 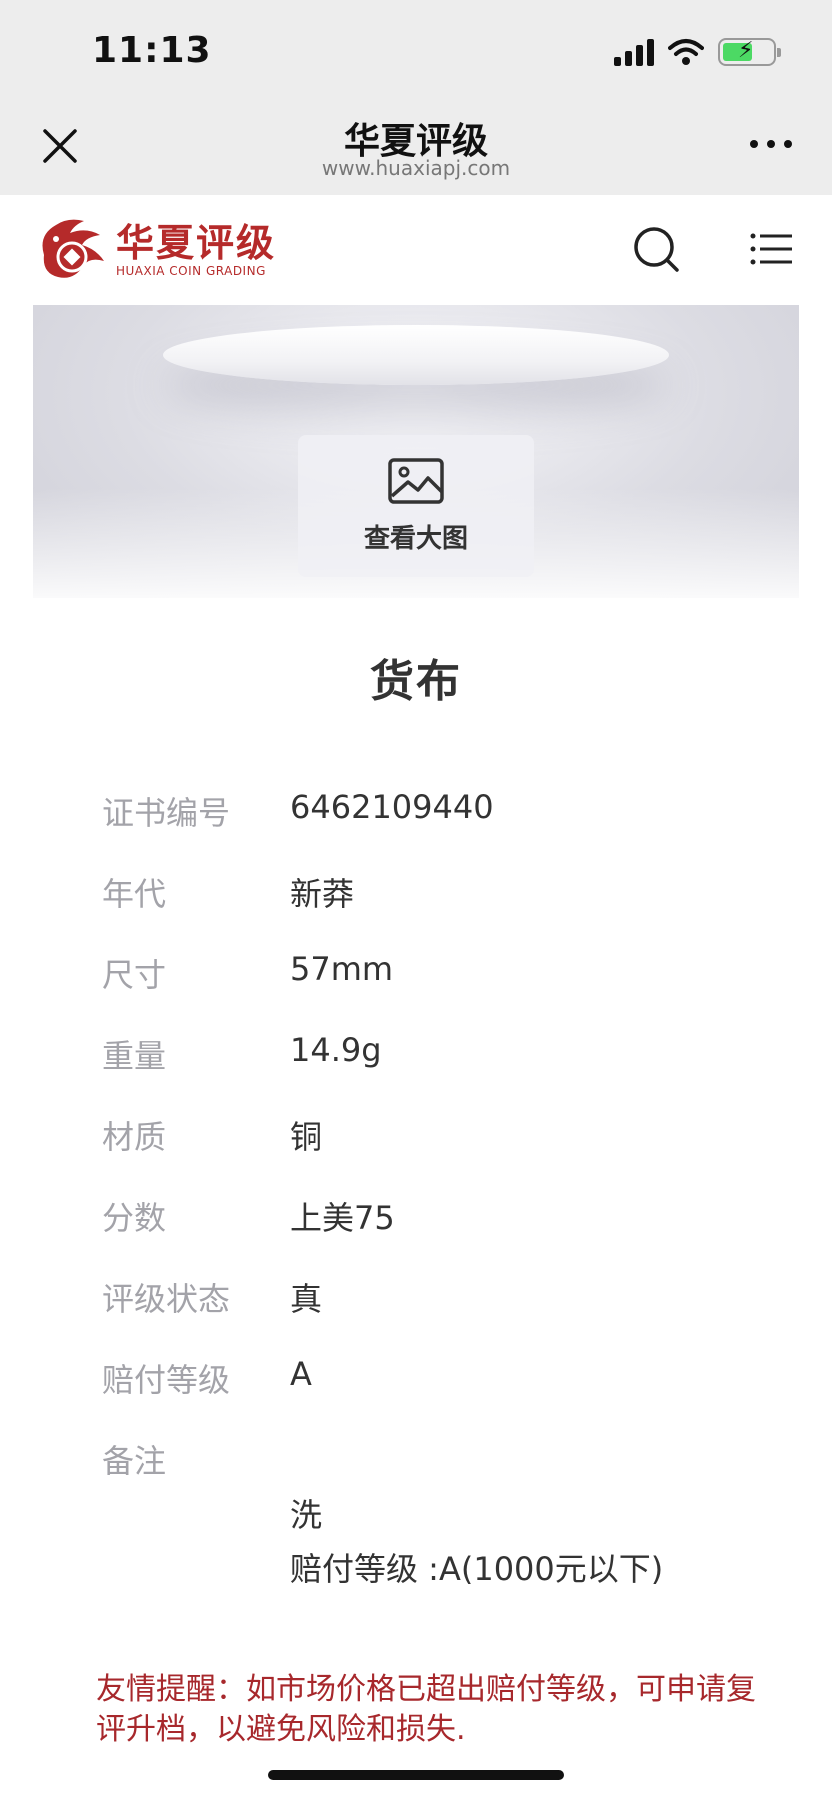 I want to click on status-time: 11:13, so click(x=152, y=50).